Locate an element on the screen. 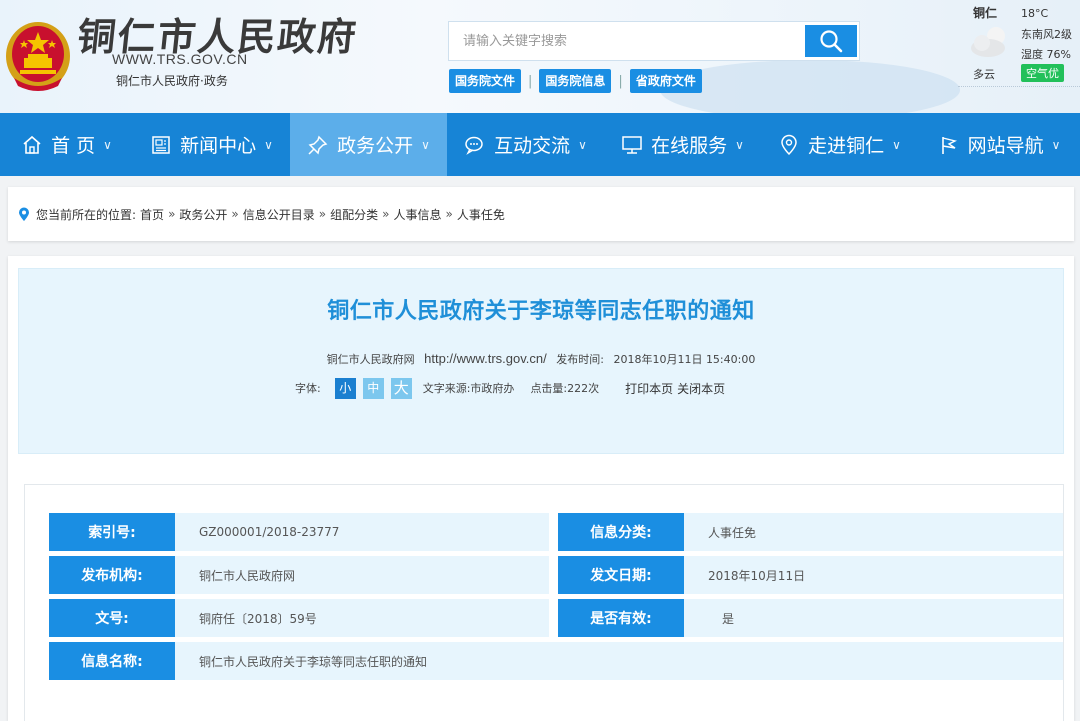 Image resolution: width=1080 pixels, height=721 pixels. font-size-label: 字体: is located at coordinates (308, 388).